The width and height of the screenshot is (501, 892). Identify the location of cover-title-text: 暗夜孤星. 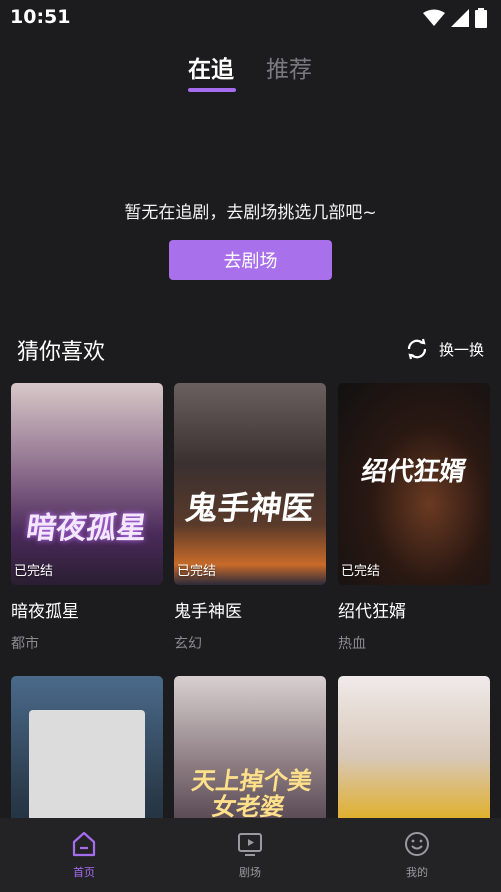
(86, 528).